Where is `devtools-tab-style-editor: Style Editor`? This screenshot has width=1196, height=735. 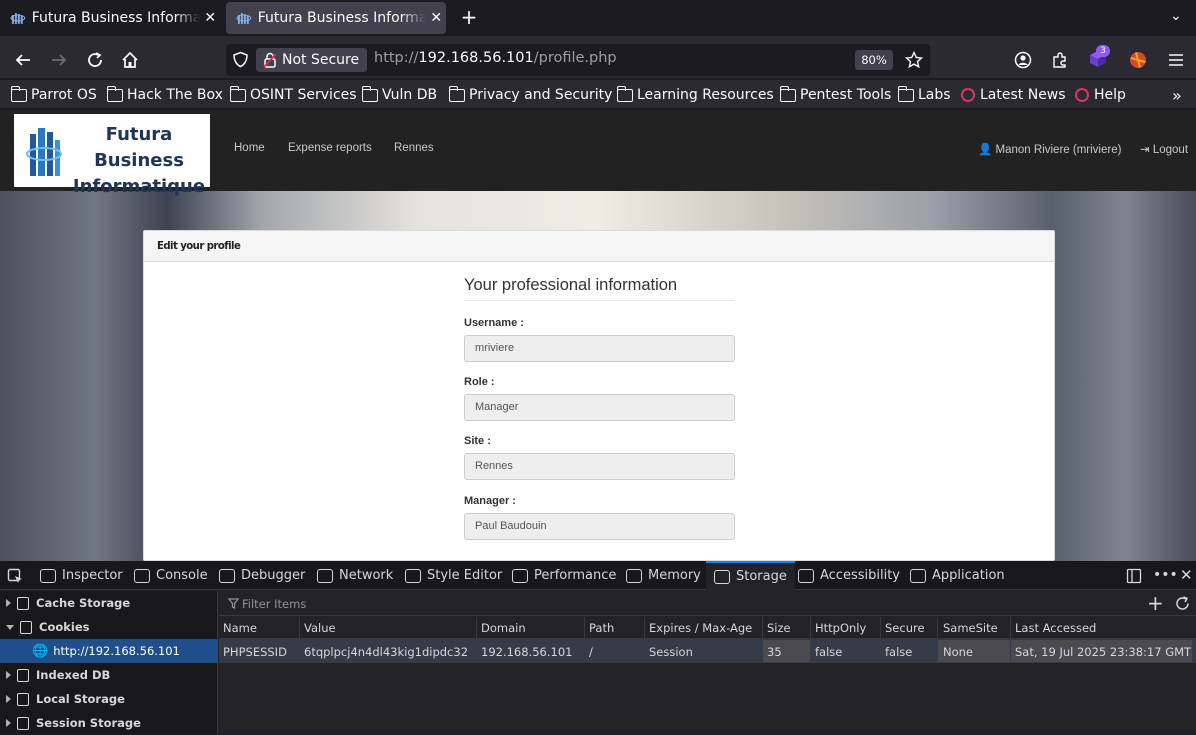 devtools-tab-style-editor: Style Editor is located at coordinates (453, 575).